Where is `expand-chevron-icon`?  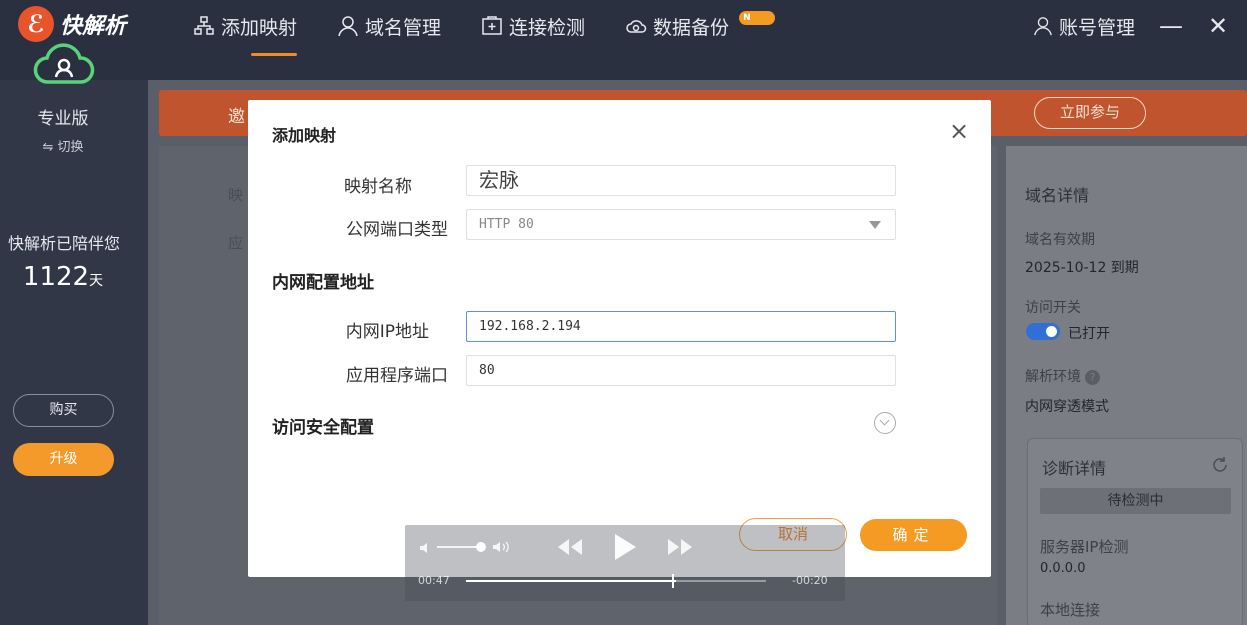 expand-chevron-icon is located at coordinates (885, 423).